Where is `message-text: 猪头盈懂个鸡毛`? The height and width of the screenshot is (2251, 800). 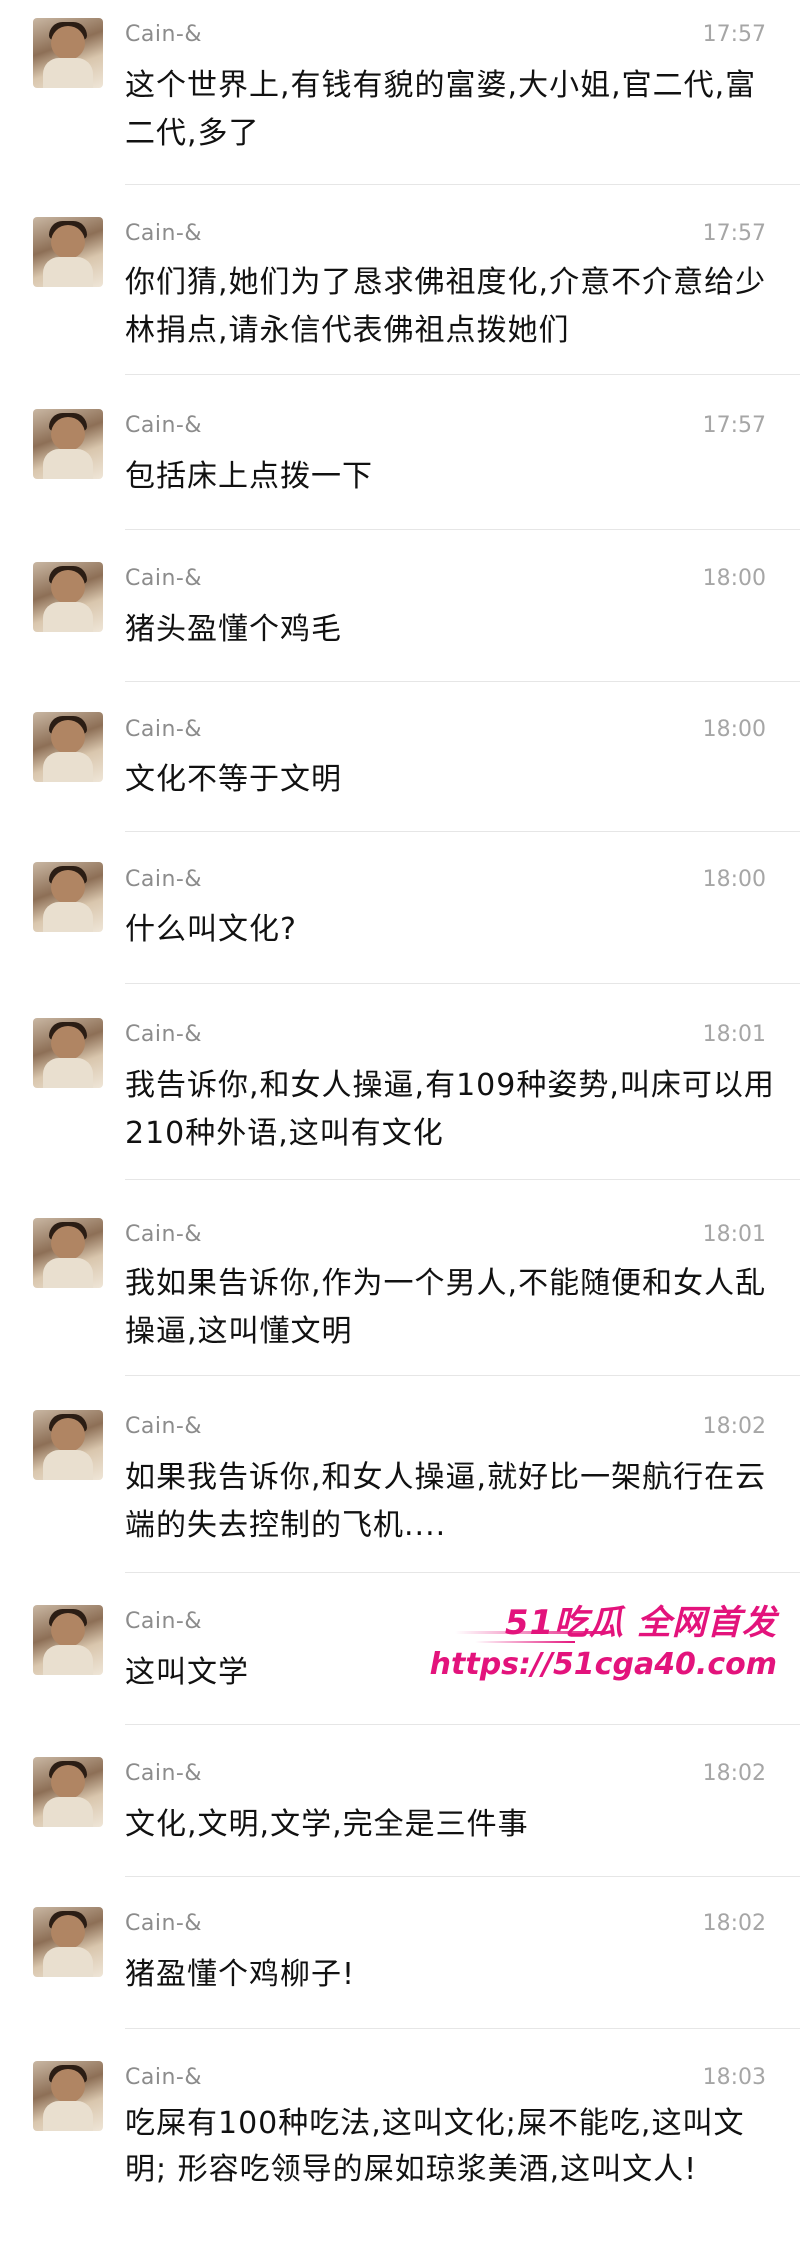 message-text: 猪头盈懂个鸡毛 is located at coordinates (233, 629).